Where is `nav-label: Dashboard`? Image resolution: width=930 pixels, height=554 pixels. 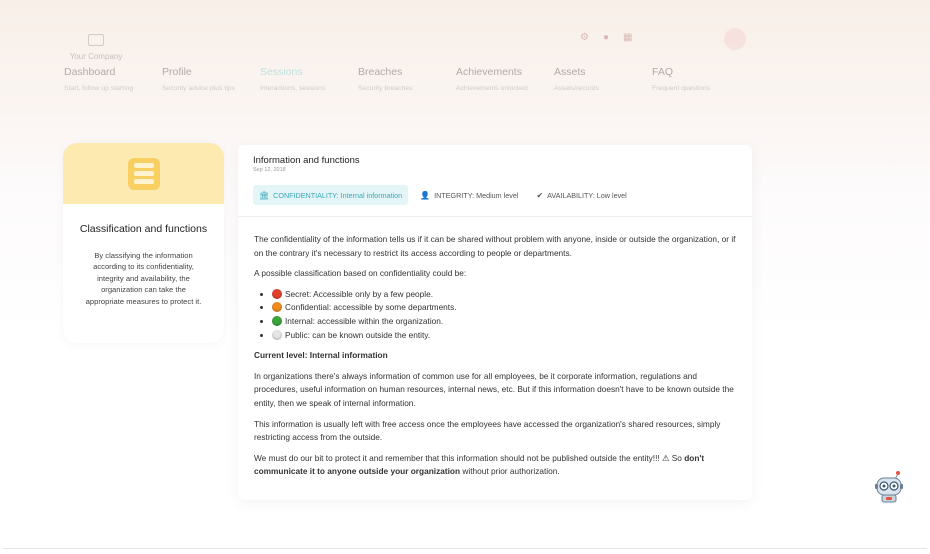
nav-label: Dashboard is located at coordinates (90, 72).